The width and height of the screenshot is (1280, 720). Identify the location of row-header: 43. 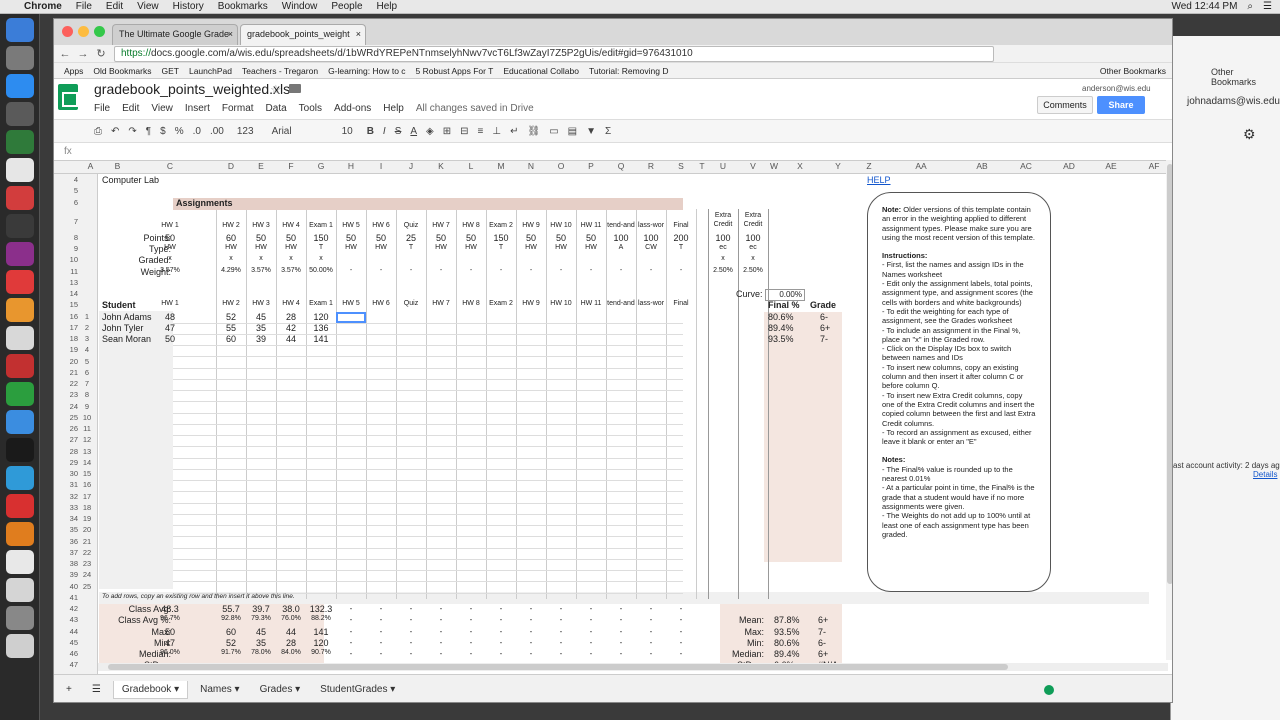
(66, 619).